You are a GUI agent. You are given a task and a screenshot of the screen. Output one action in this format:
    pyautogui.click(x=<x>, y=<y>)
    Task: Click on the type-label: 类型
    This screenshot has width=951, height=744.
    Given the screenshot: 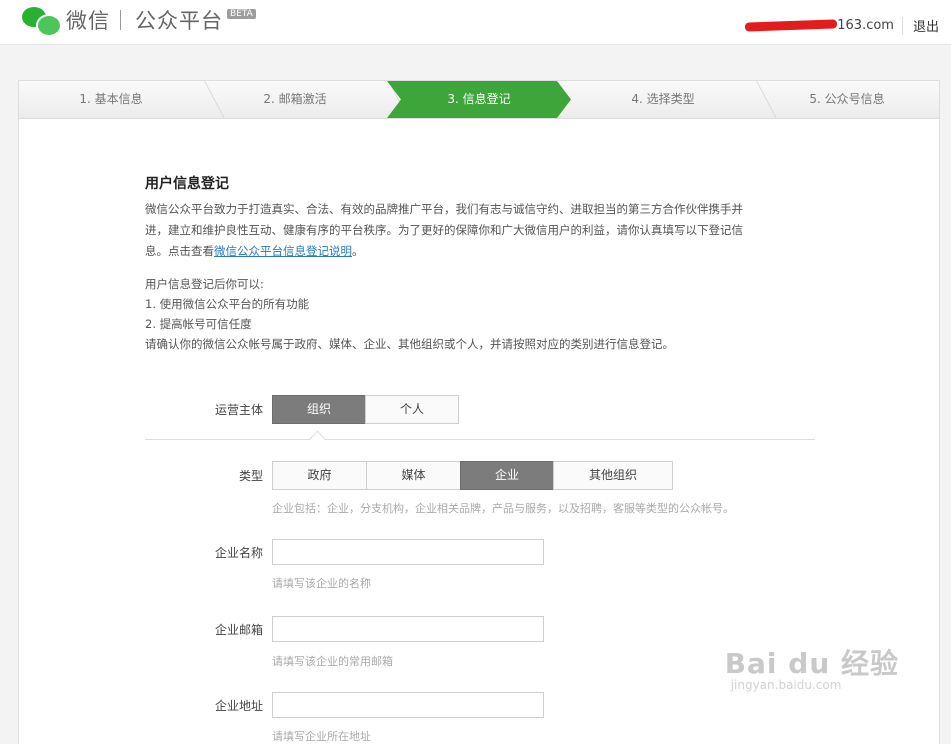 What is the action you would take?
    pyautogui.click(x=250, y=476)
    